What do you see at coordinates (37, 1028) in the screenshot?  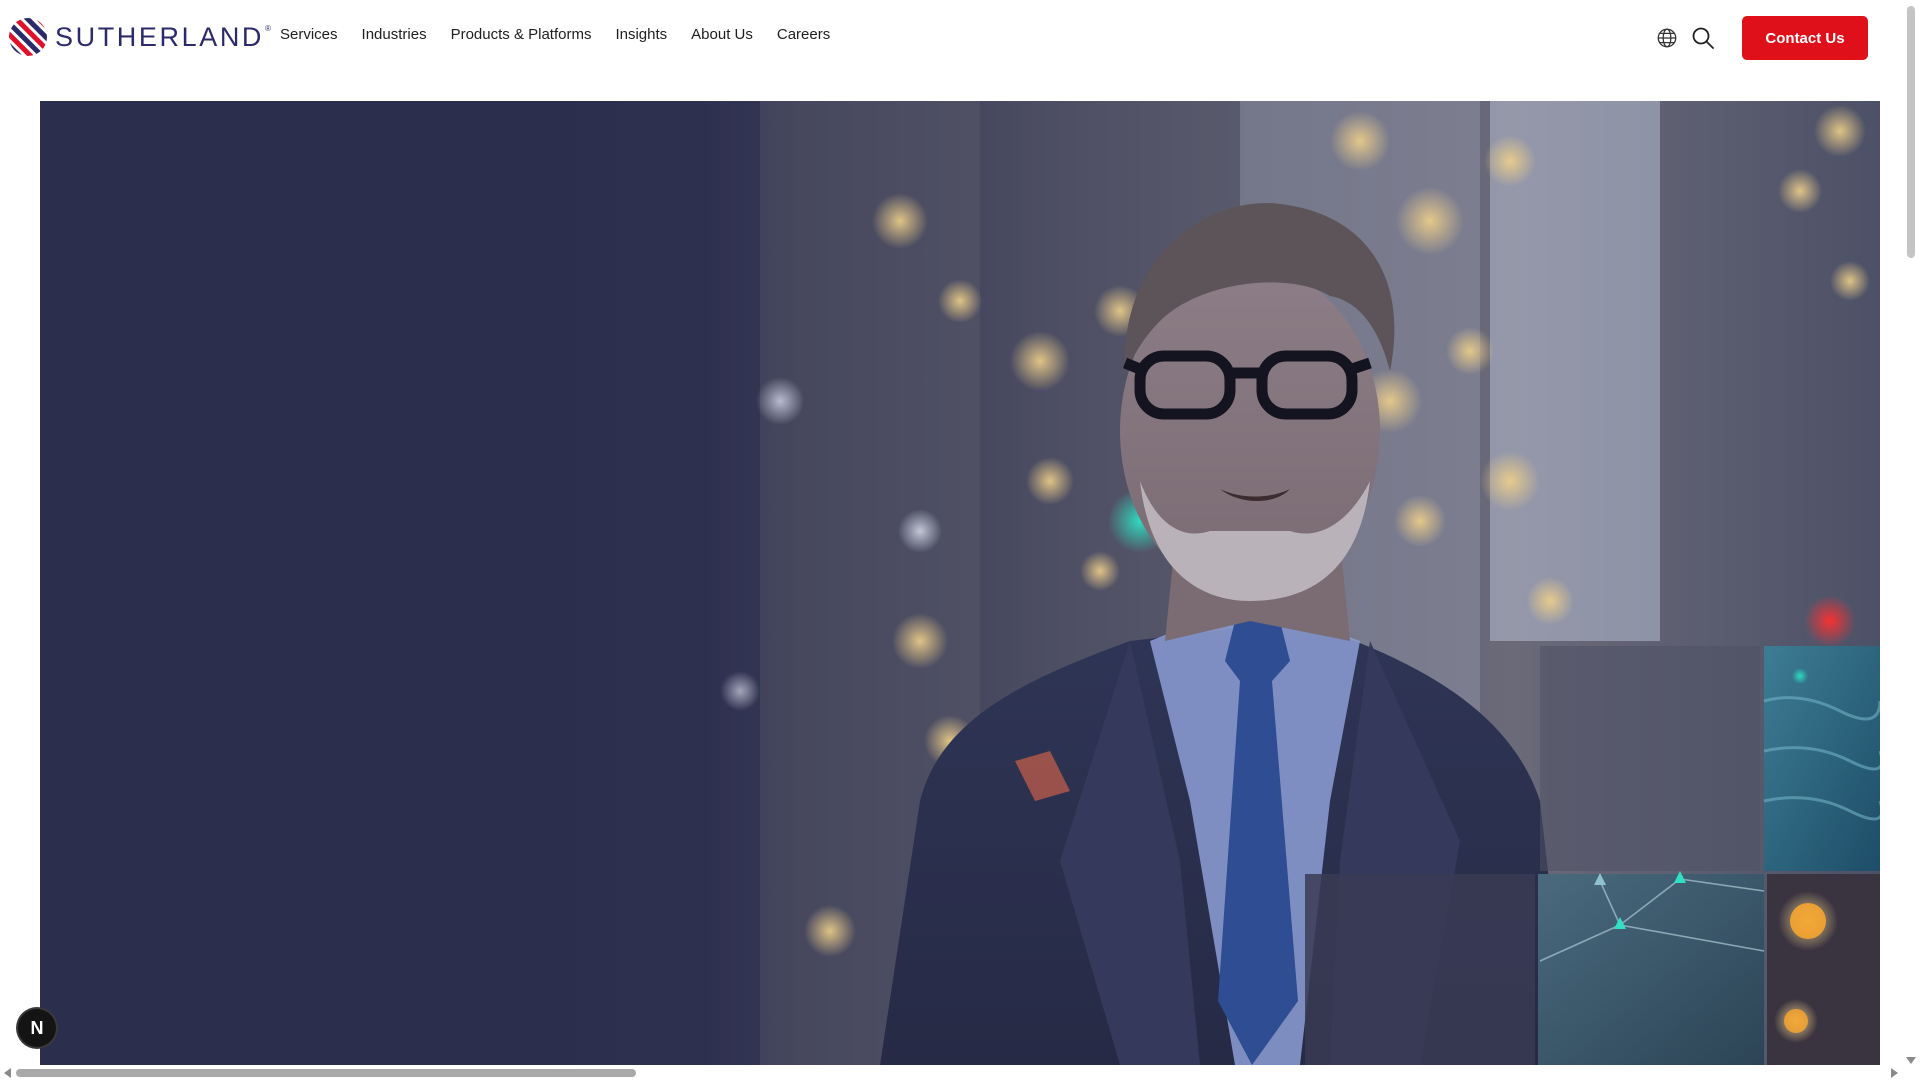 I see `n-badge-button: N` at bounding box center [37, 1028].